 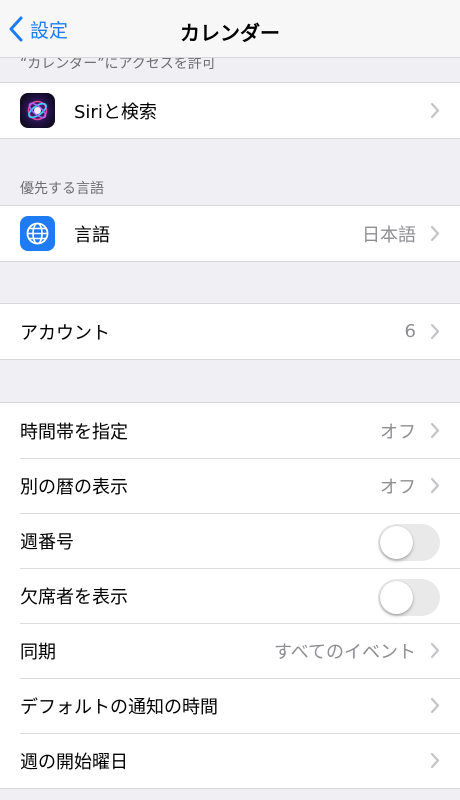 I want to click on access-section-header: “カレンダー”にアクセスを許可, so click(x=118, y=65).